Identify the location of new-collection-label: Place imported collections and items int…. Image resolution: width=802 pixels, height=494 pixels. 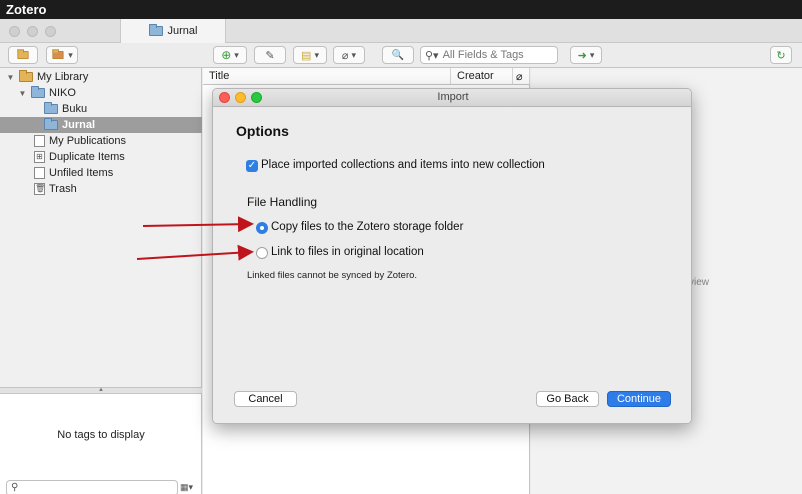
(403, 165).